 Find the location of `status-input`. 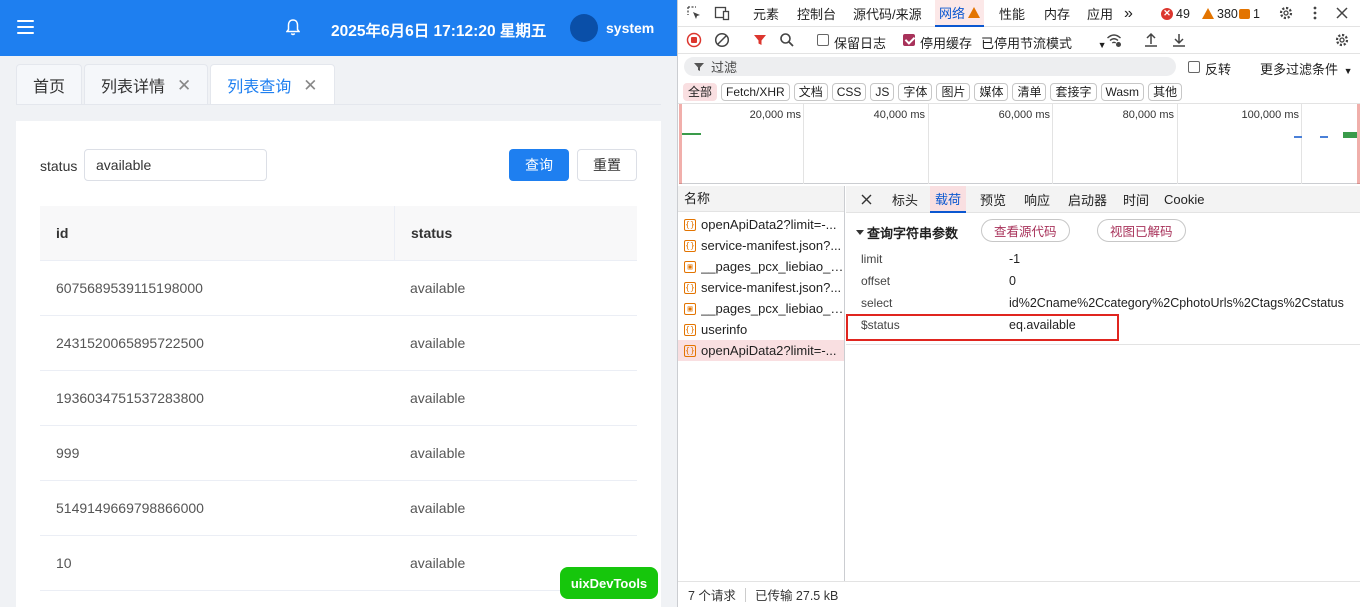

status-input is located at coordinates (175, 165).